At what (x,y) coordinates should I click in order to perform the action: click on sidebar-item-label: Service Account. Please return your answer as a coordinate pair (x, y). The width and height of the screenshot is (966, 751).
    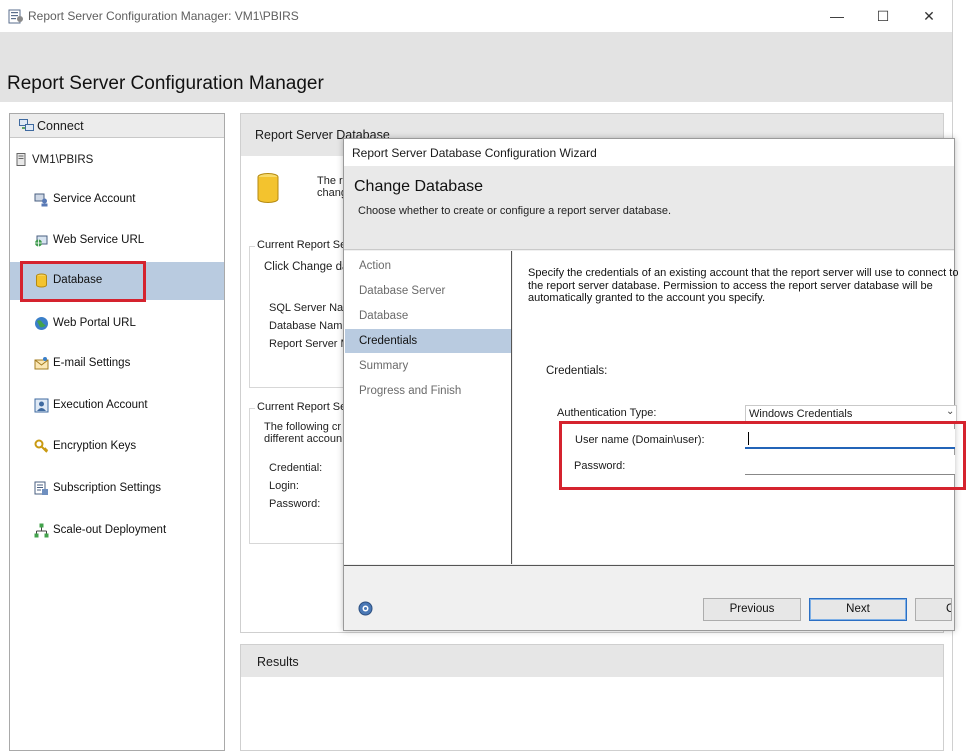
    Looking at the image, I should click on (94, 199).